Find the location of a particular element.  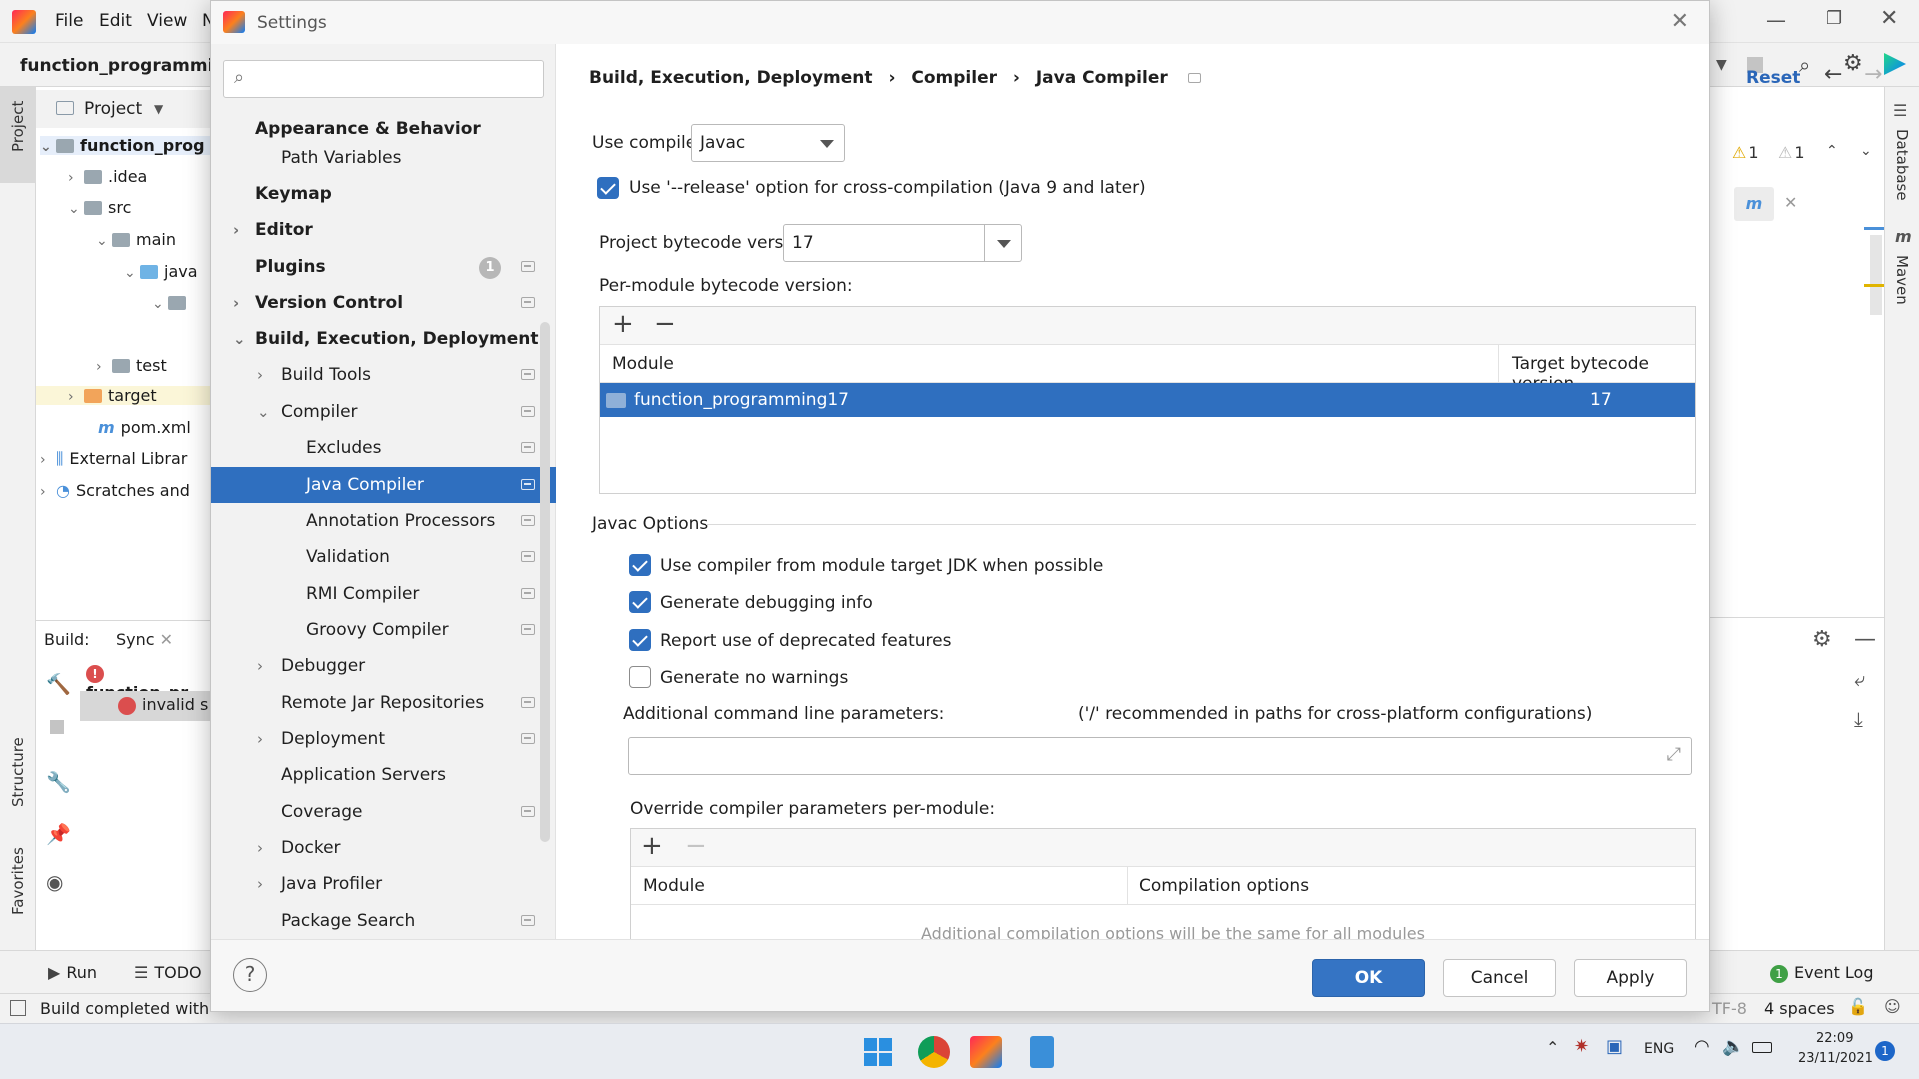

app-tray-icon: ▣ is located at coordinates (1614, 1046).